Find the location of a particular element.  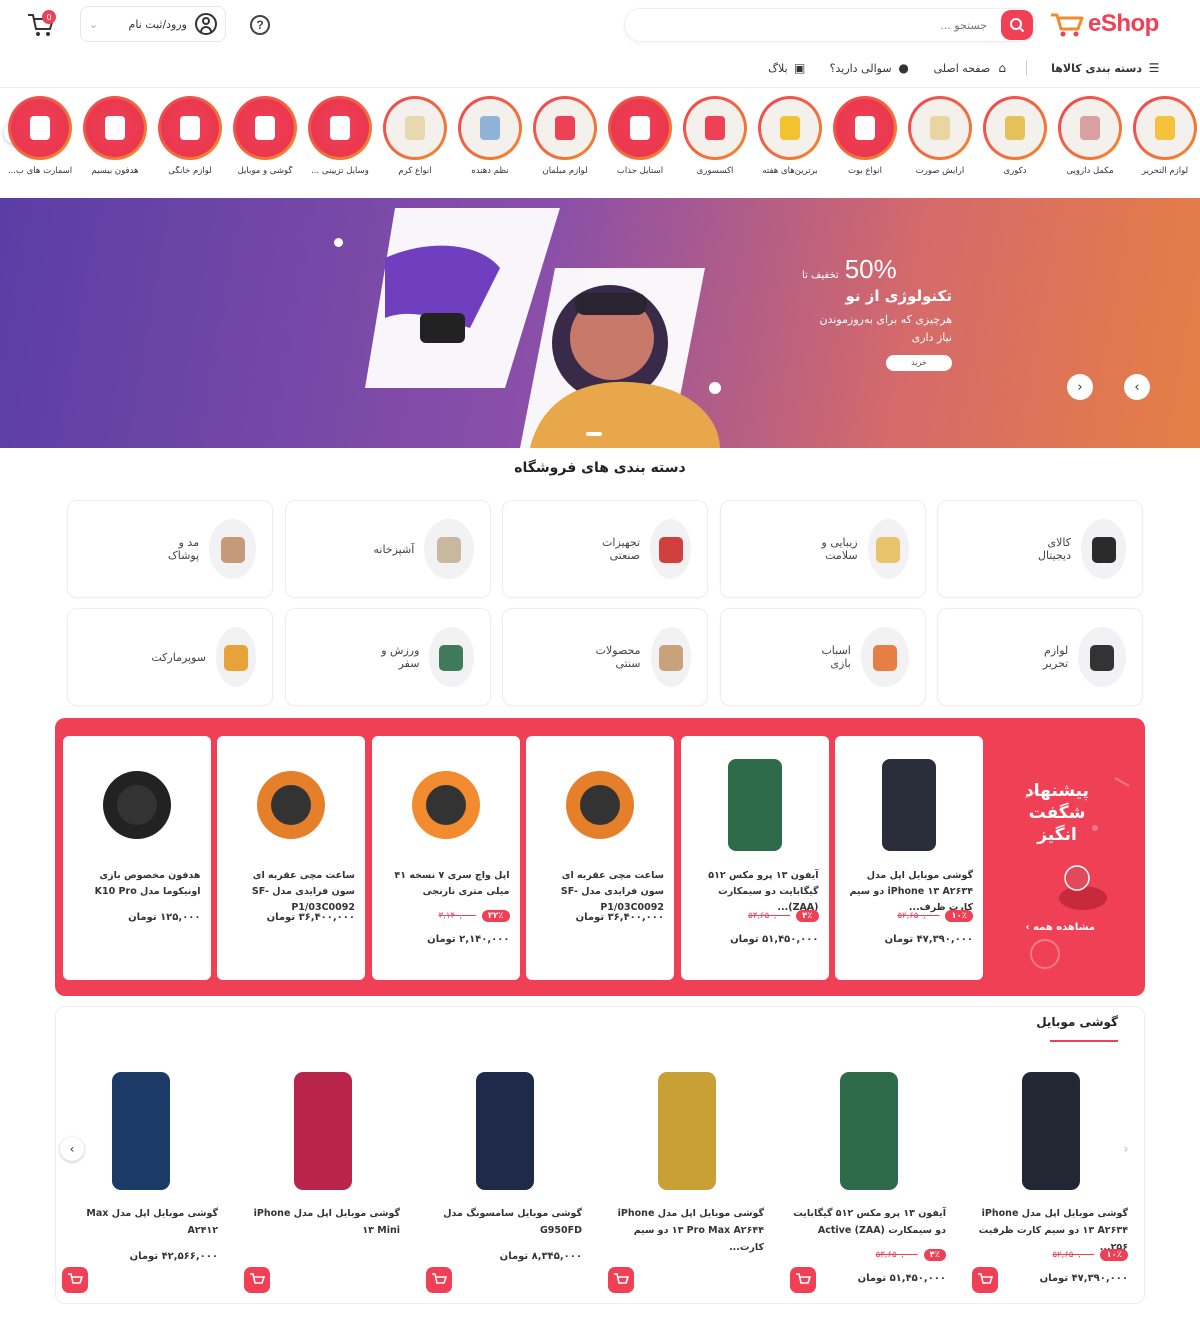

mobile-title-underline is located at coordinates (1084, 1041).